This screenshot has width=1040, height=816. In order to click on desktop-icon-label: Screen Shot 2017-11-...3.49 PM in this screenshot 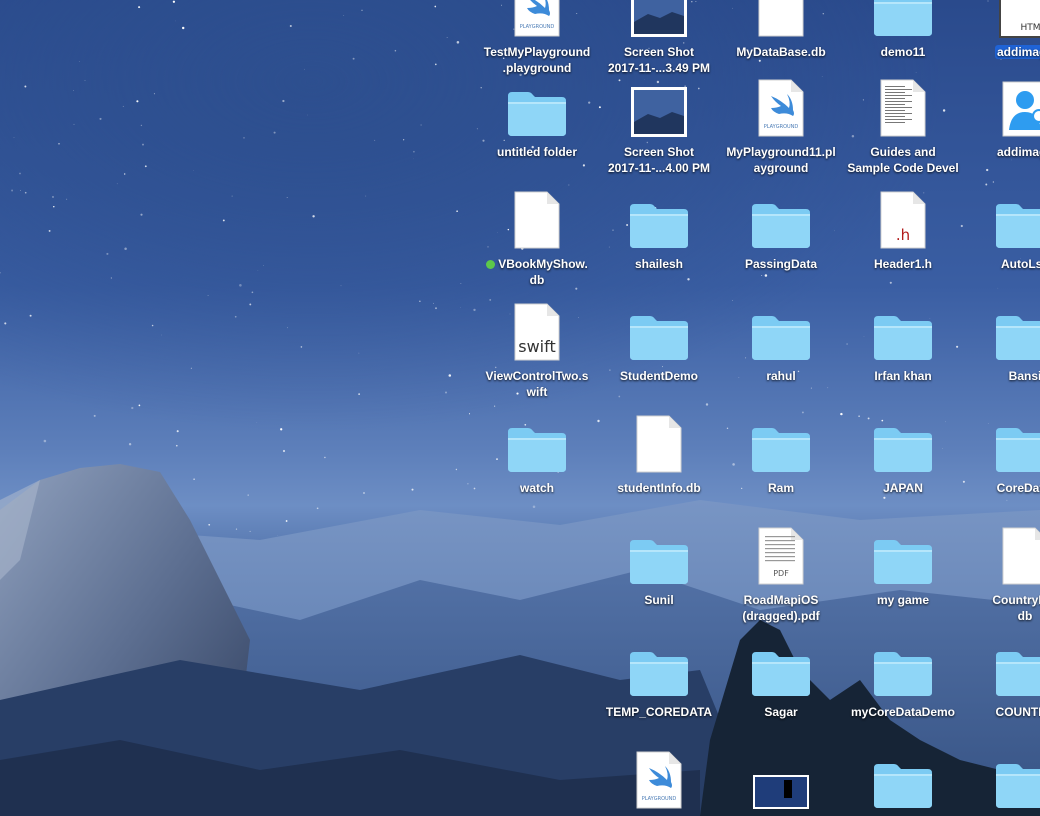, I will do `click(659, 60)`.